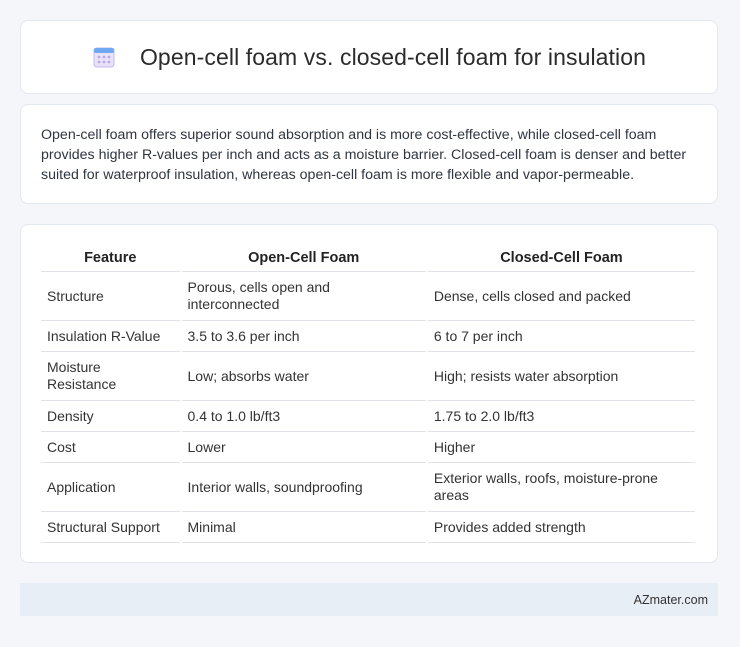  I want to click on table-cell-feature: Application, so click(110, 487).